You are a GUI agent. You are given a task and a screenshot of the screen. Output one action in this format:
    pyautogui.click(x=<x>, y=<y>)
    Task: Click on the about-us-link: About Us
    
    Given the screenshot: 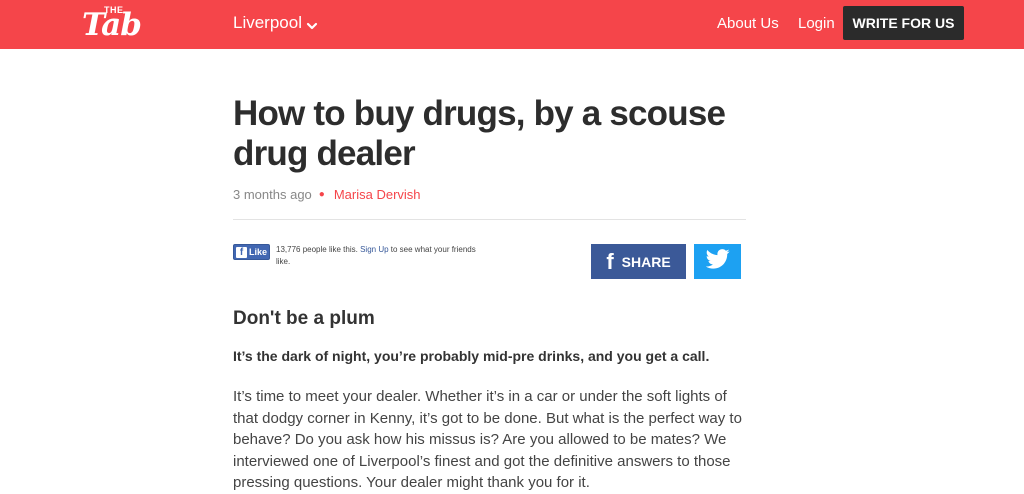 What is the action you would take?
    pyautogui.click(x=748, y=23)
    